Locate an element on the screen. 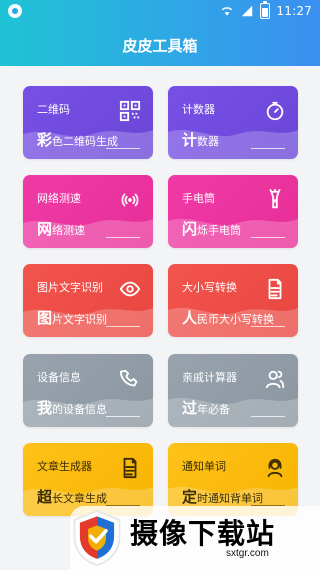 Image resolution: width=320 pixels, height=570 pixels. watermark-url: sxtgr.com is located at coordinates (247, 553).